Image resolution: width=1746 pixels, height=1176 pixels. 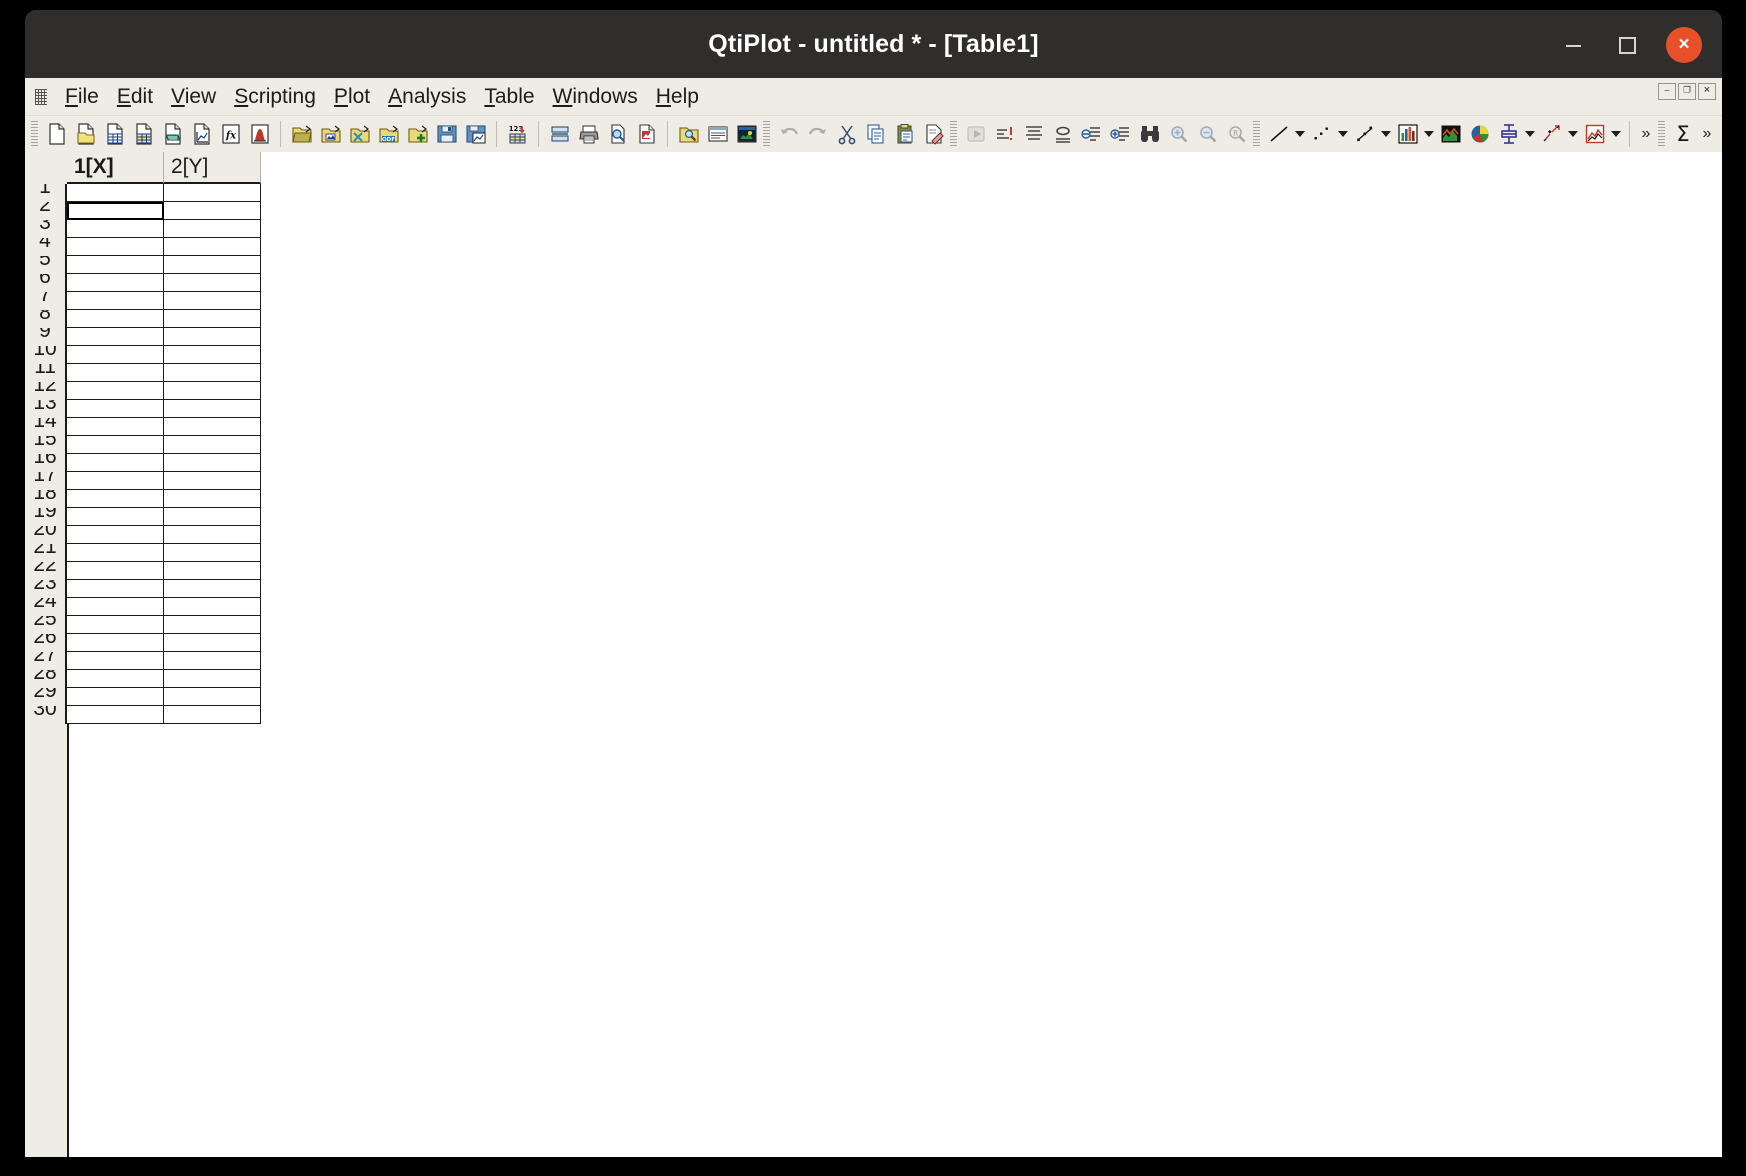 I want to click on menu-help: Help, so click(x=677, y=97).